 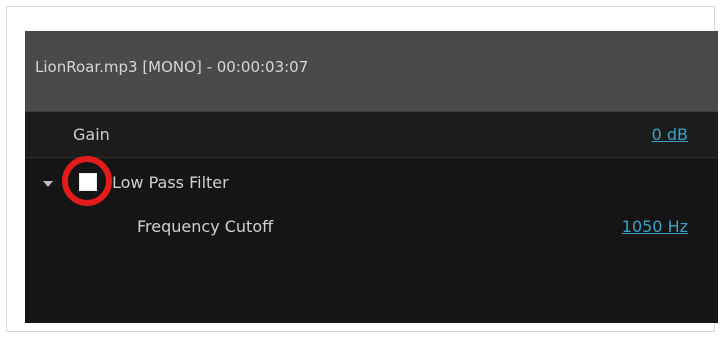 I want to click on audio-file-title: LionRoar.mp3 [MONO] - 00:00:03:07, so click(x=172, y=67).